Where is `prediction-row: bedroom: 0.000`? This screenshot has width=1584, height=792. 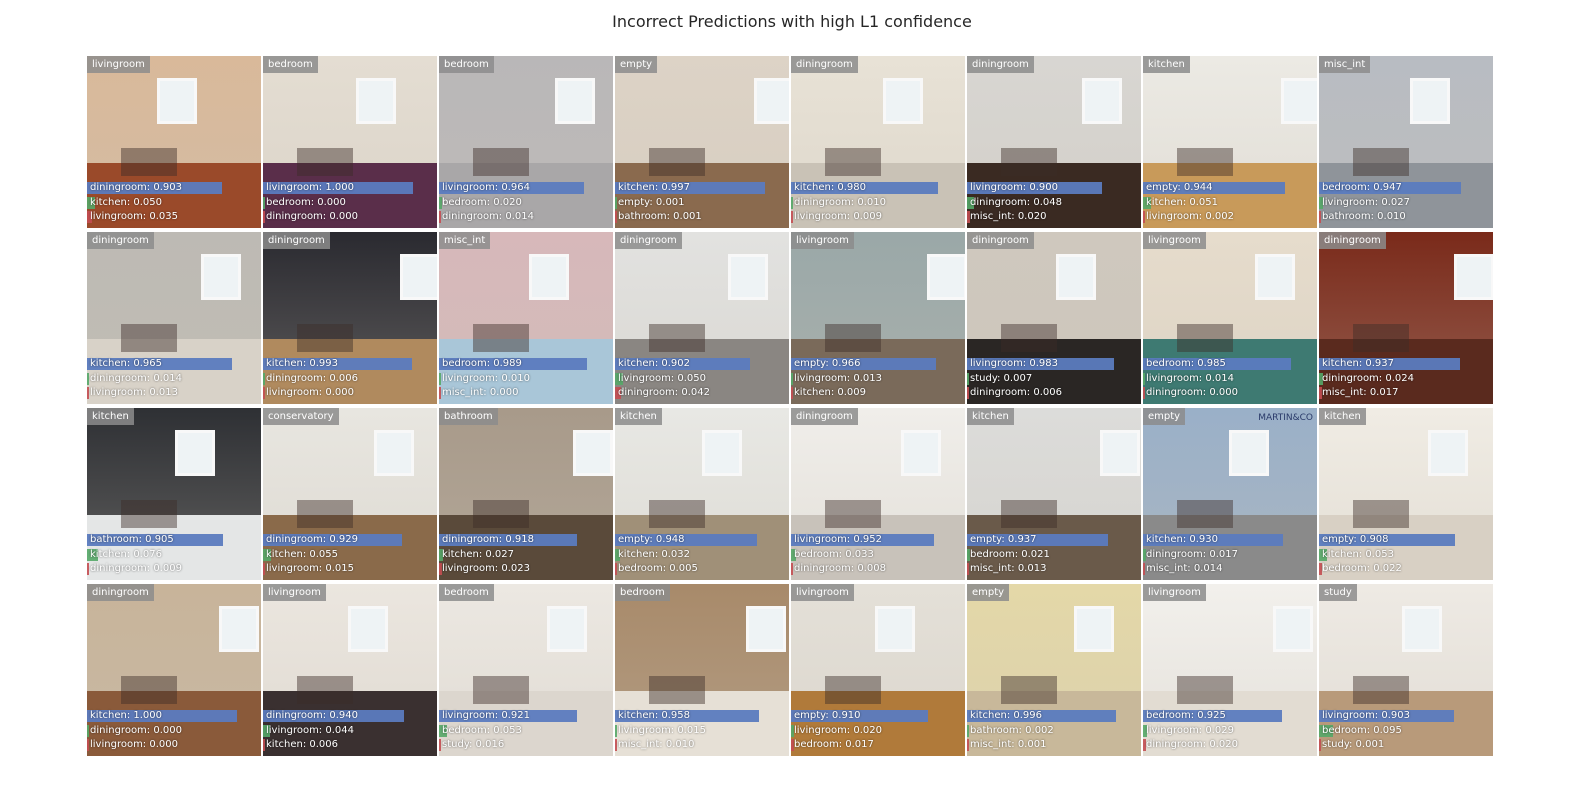
prediction-row: bedroom: 0.000 is located at coordinates (350, 203).